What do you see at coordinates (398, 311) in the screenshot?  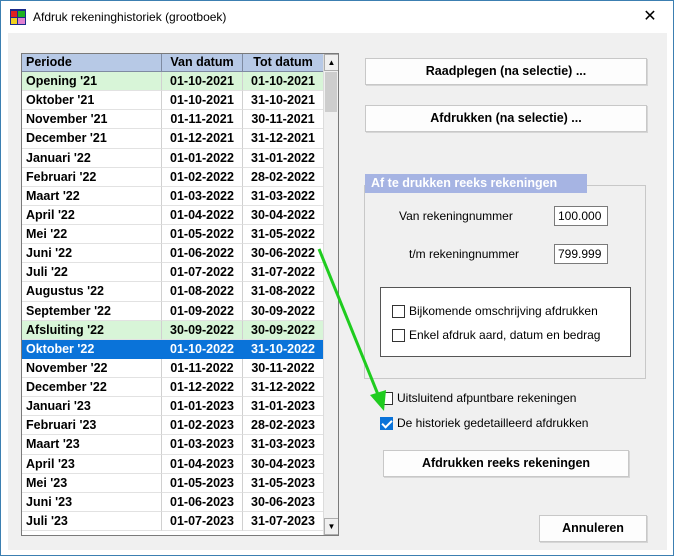 I see `bijkomende-checkbox` at bounding box center [398, 311].